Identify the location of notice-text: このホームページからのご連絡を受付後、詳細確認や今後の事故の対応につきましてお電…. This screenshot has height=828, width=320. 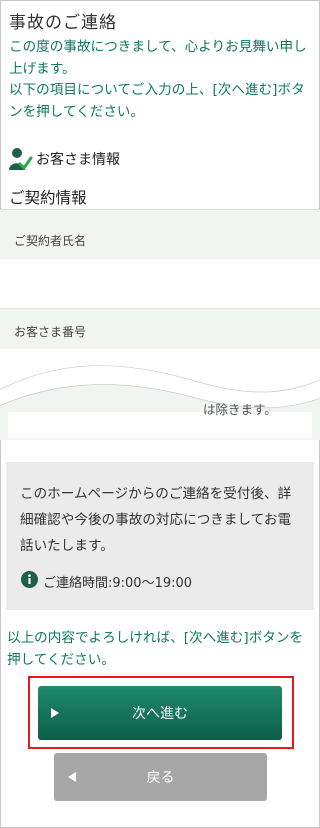
(156, 520).